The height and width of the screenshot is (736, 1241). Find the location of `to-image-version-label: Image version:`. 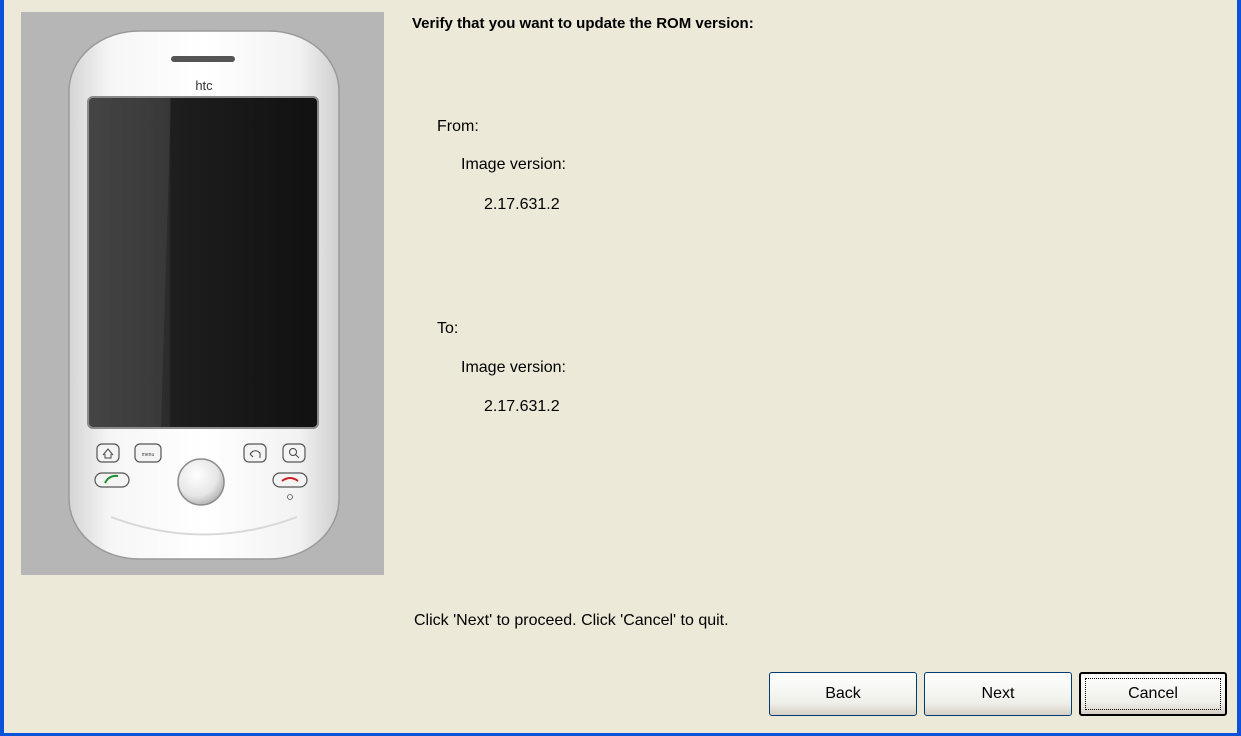

to-image-version-label: Image version: is located at coordinates (513, 367).